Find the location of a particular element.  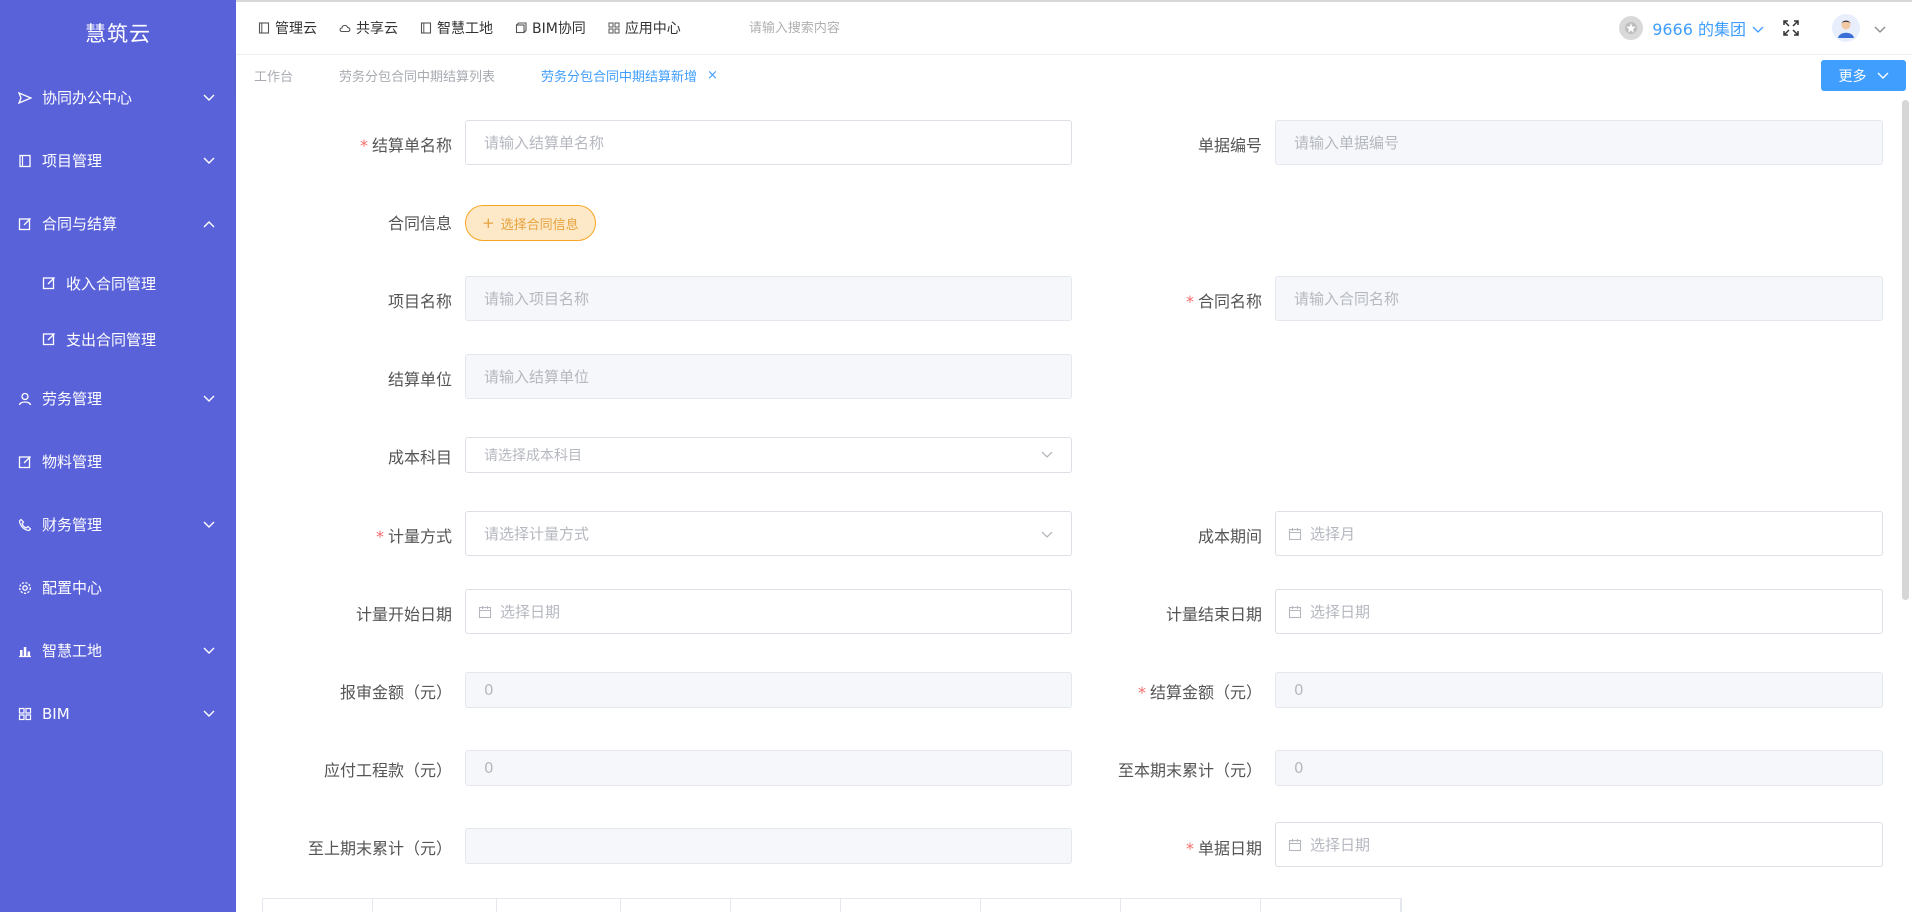

sidebar-item-office: 协同办公中心 is located at coordinates (118, 97).